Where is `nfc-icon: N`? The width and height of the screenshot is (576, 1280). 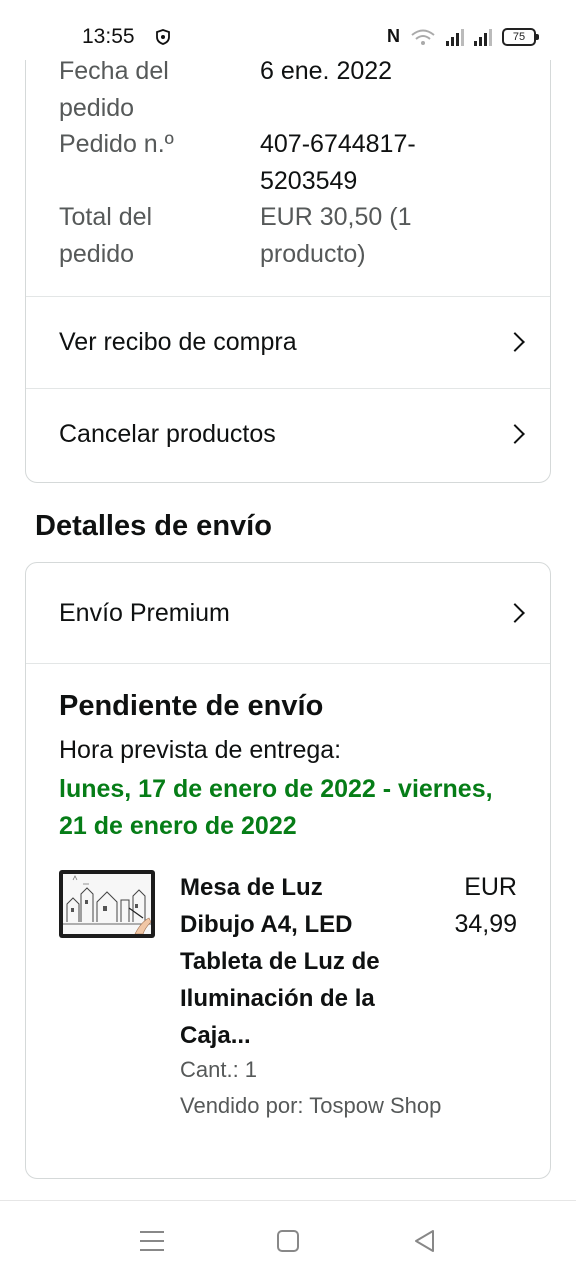
nfc-icon: N is located at coordinates (393, 36).